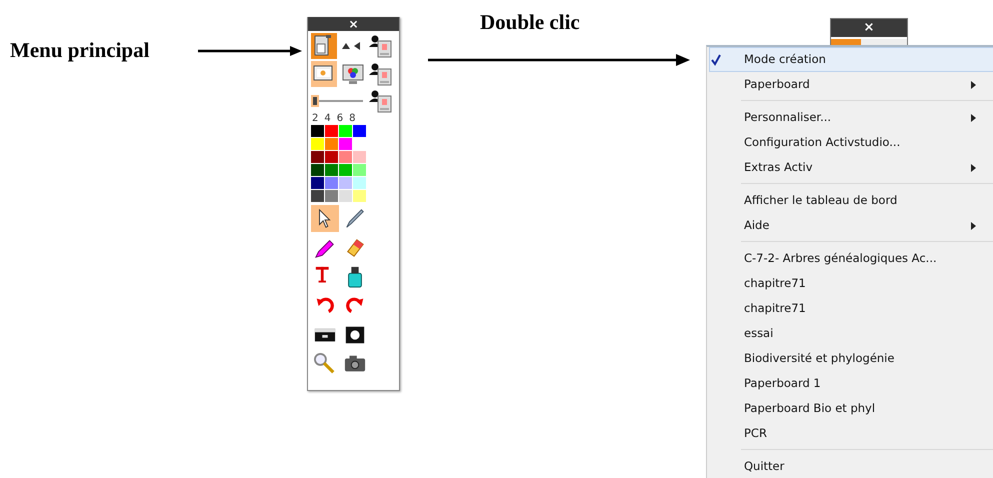  I want to click on menu-item: essai, so click(851, 333).